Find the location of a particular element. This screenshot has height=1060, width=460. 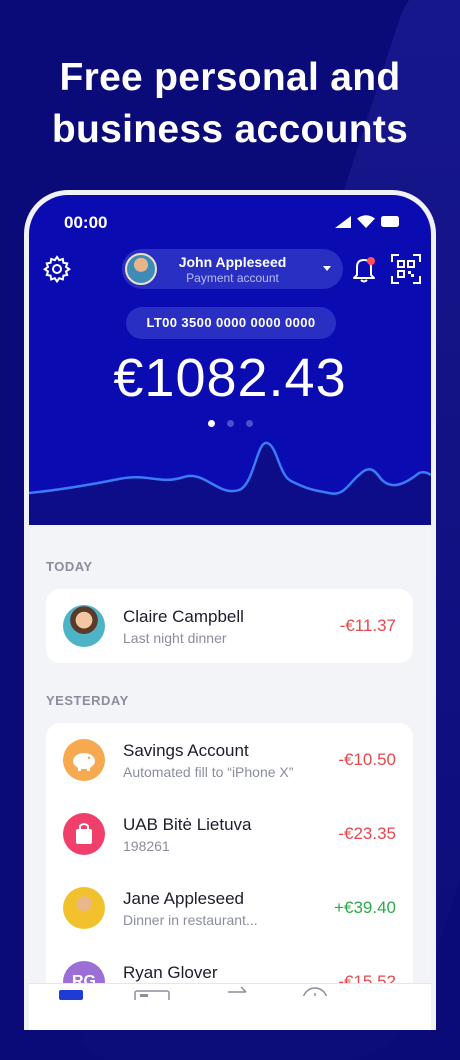

section-label-today: TODAY is located at coordinates (69, 566).